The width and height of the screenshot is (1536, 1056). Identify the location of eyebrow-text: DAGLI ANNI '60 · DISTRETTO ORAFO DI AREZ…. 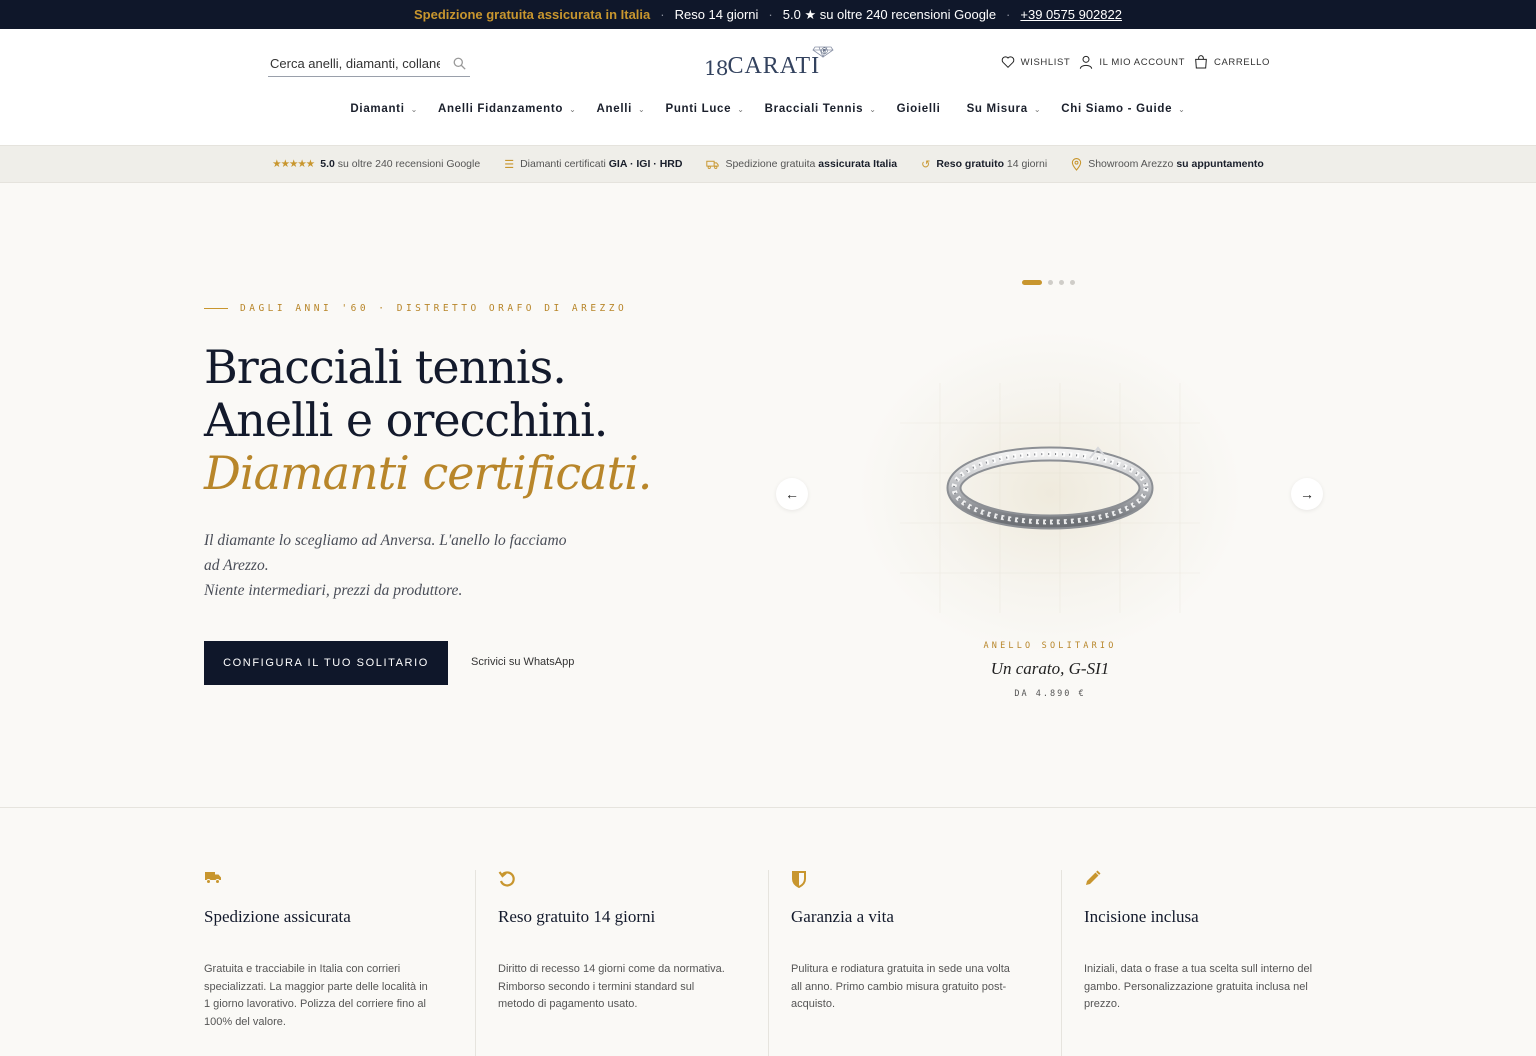
(434, 308).